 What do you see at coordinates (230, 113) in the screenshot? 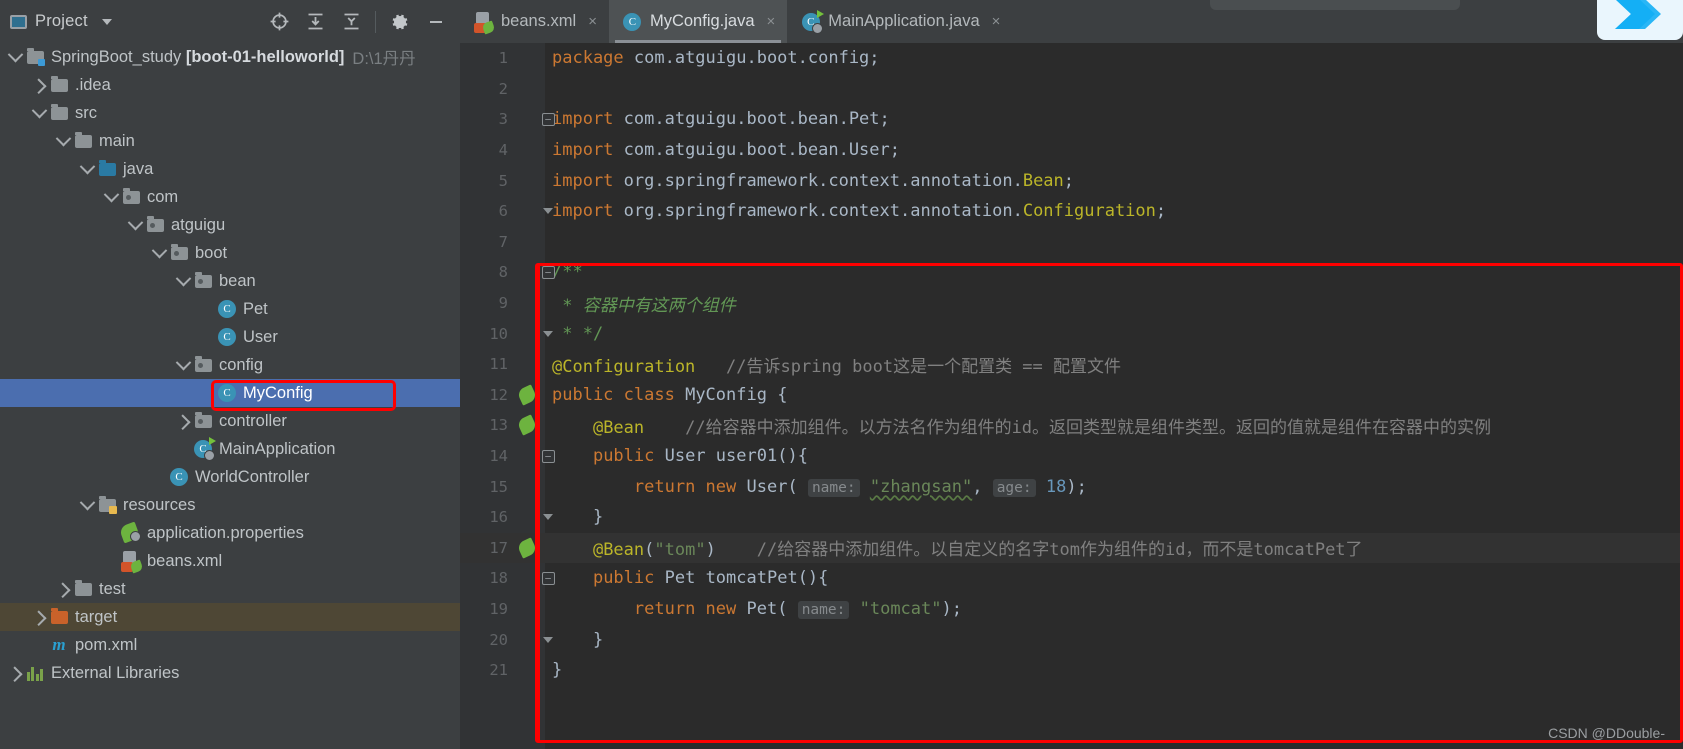
I see `tree-item-src: src` at bounding box center [230, 113].